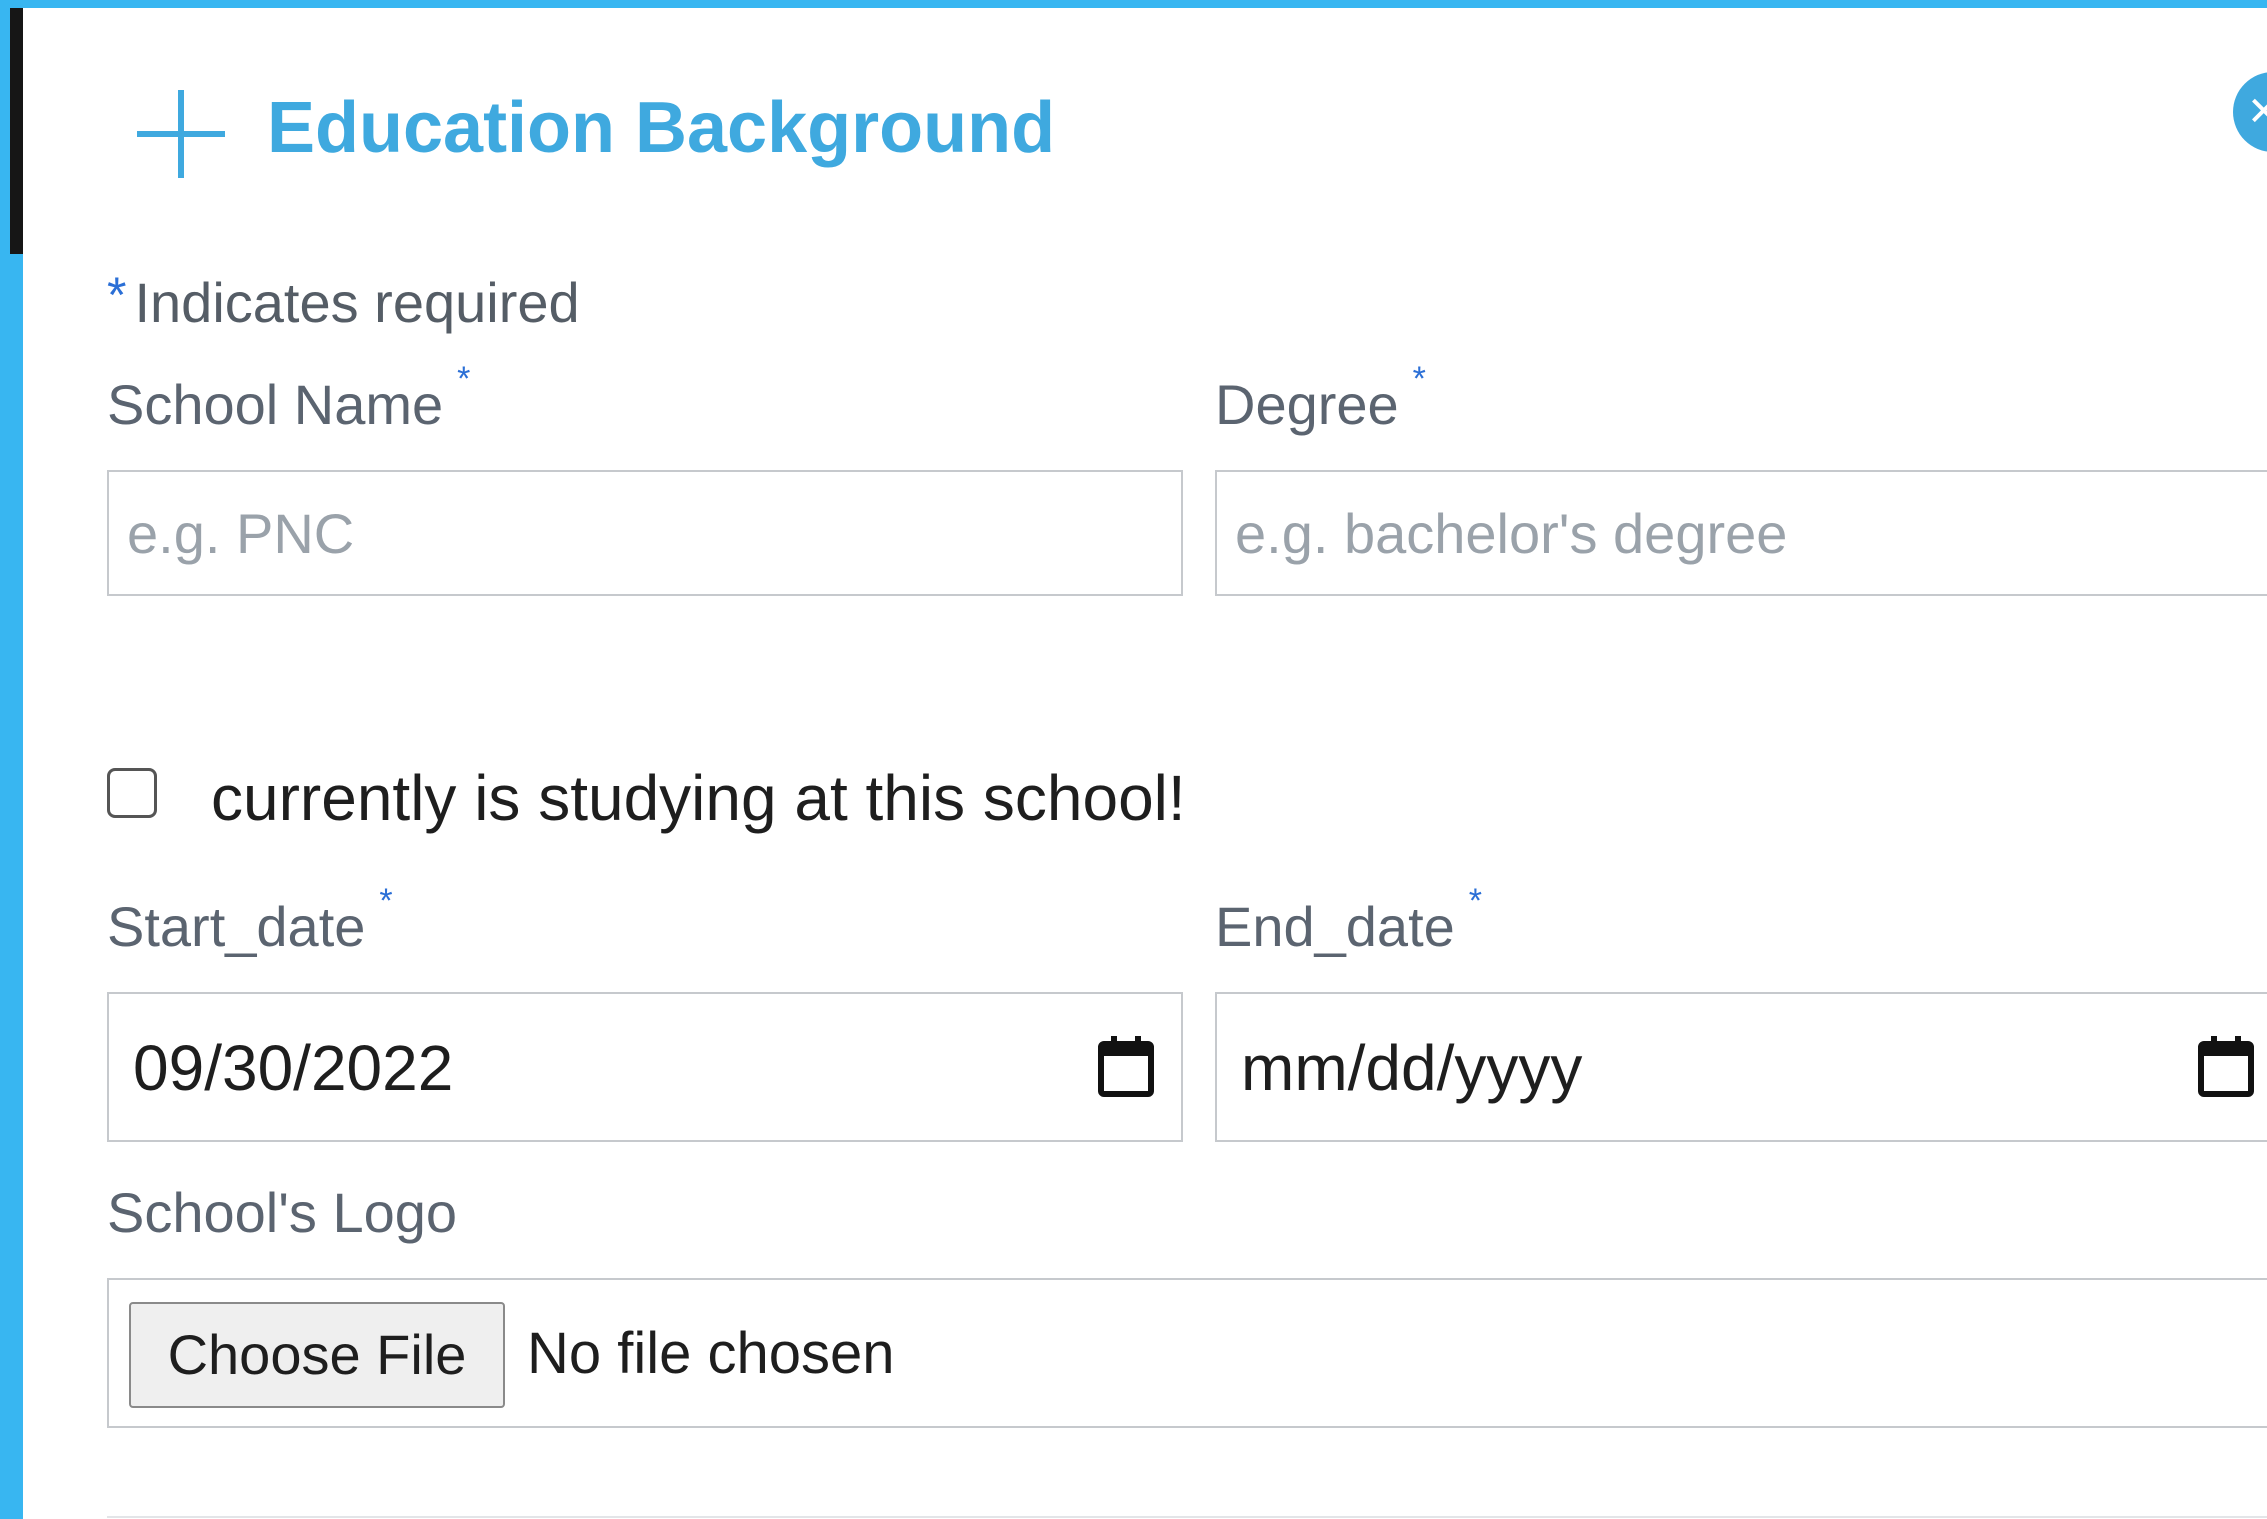 Image resolution: width=2267 pixels, height=1519 pixels. Describe the element at coordinates (317, 1355) in the screenshot. I see `choose-file-button: Choose File` at that location.